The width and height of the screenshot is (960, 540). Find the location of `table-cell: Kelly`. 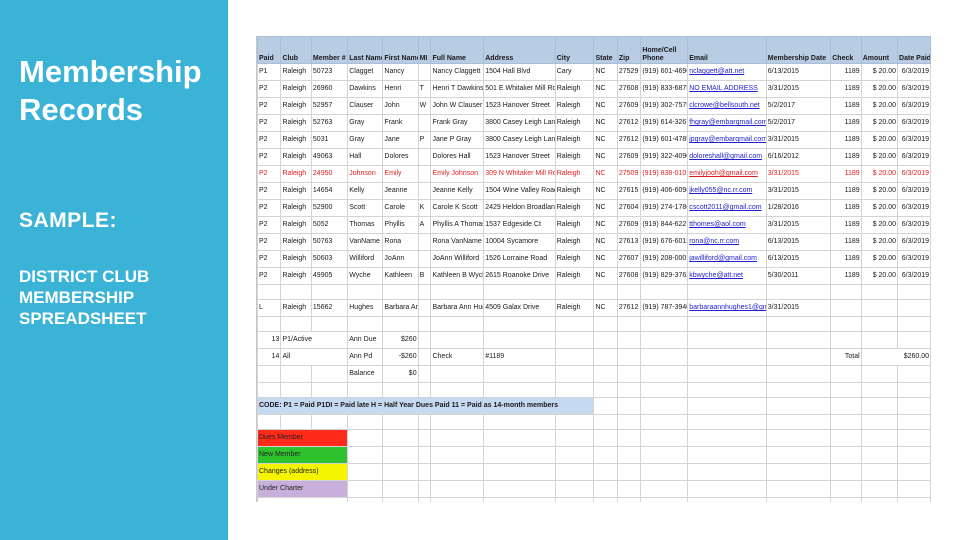

table-cell: Kelly is located at coordinates (365, 191).